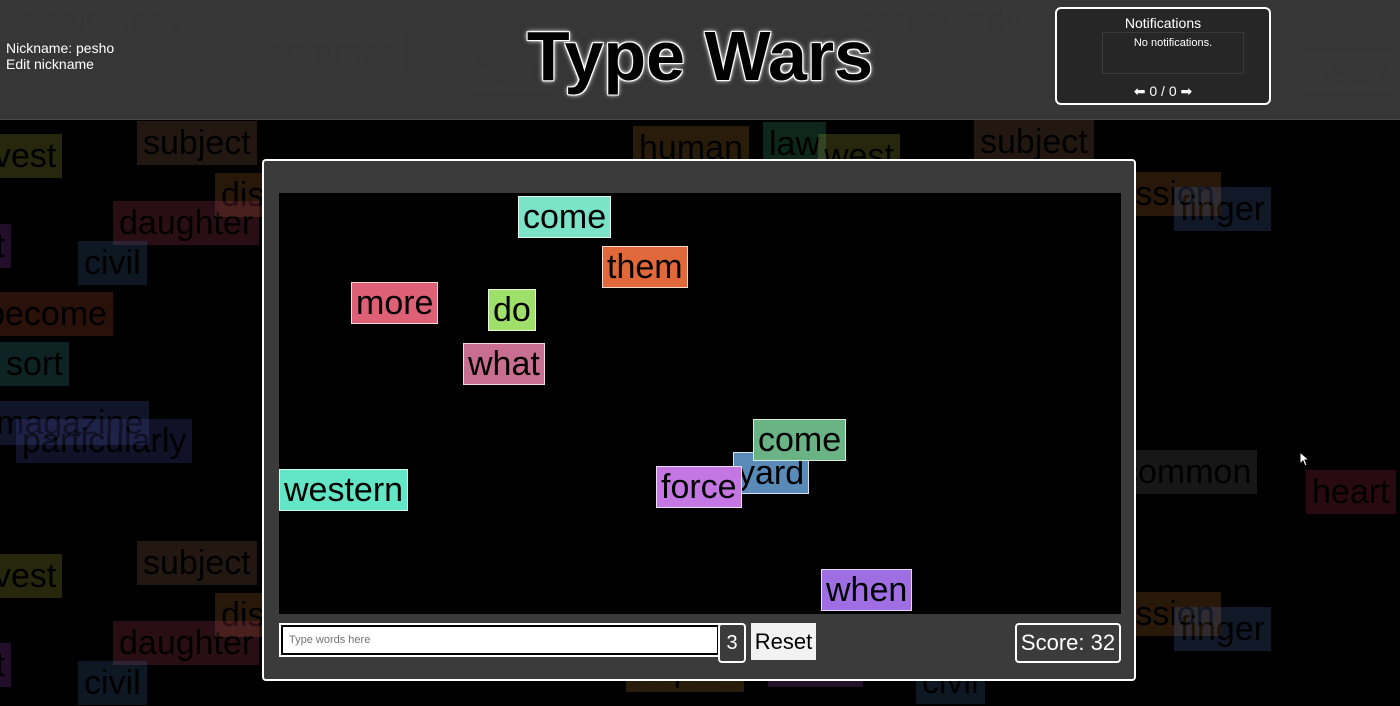  What do you see at coordinates (645, 267) in the screenshot?
I see `falling-word: them` at bounding box center [645, 267].